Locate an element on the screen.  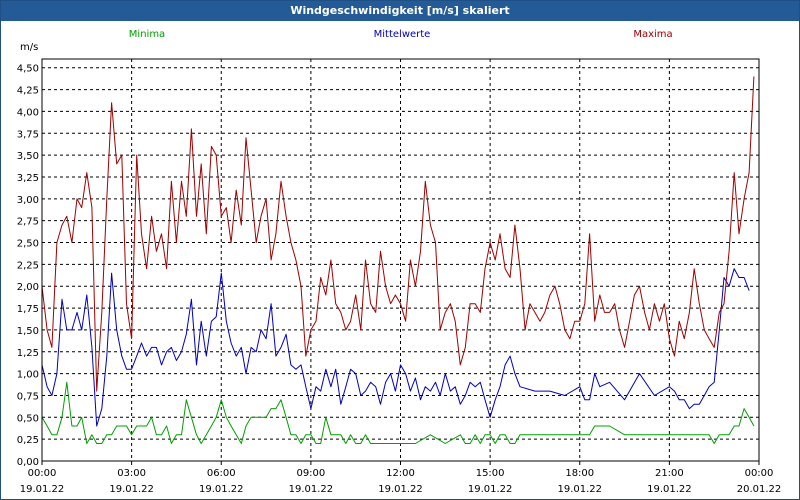
y-tick-label: 0,50 is located at coordinates (28, 418).